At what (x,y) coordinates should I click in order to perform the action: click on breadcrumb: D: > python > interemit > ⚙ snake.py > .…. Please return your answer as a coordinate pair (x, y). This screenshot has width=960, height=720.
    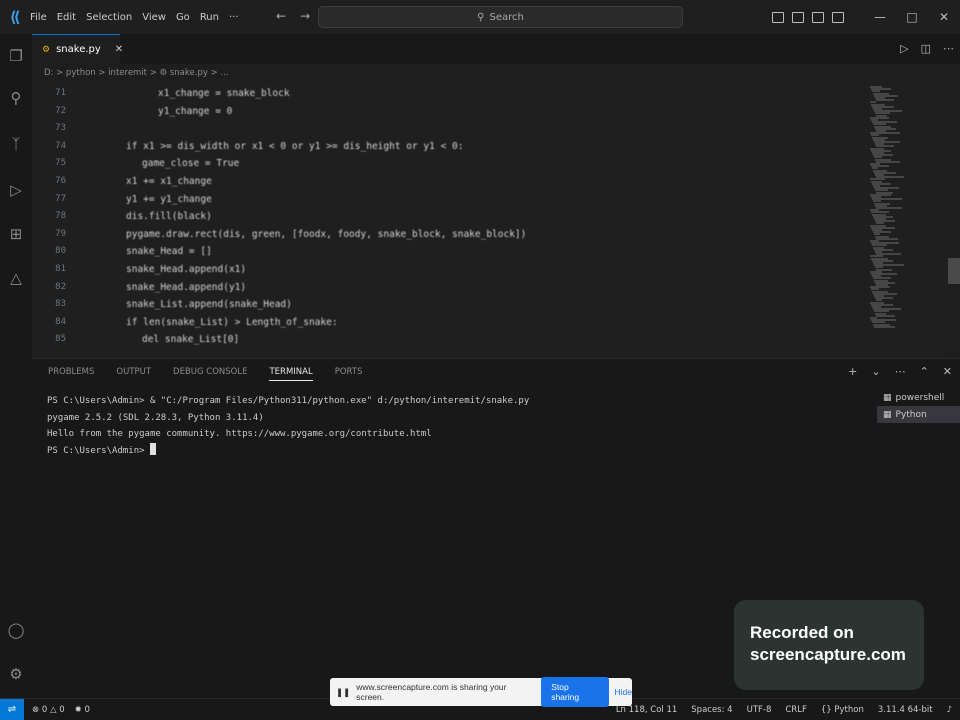
    Looking at the image, I should click on (136, 73).